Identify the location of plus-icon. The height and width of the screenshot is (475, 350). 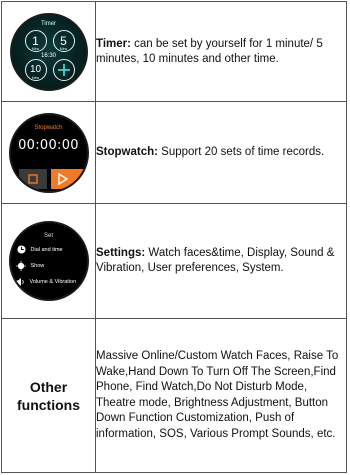
(63, 69).